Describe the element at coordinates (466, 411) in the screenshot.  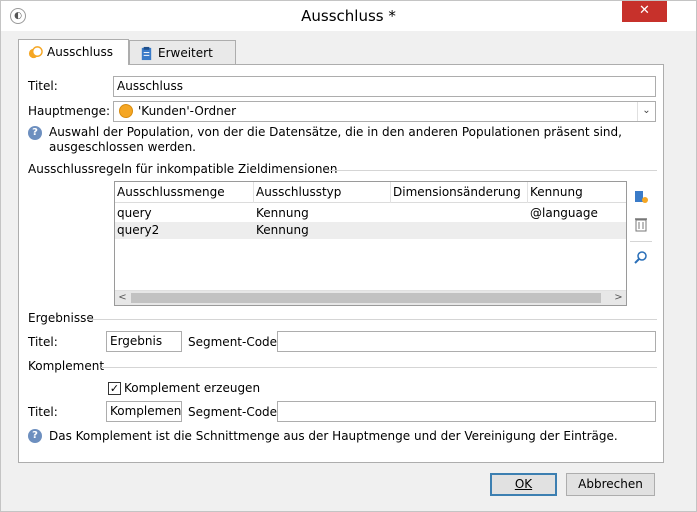
I see `complement-segment-field` at that location.